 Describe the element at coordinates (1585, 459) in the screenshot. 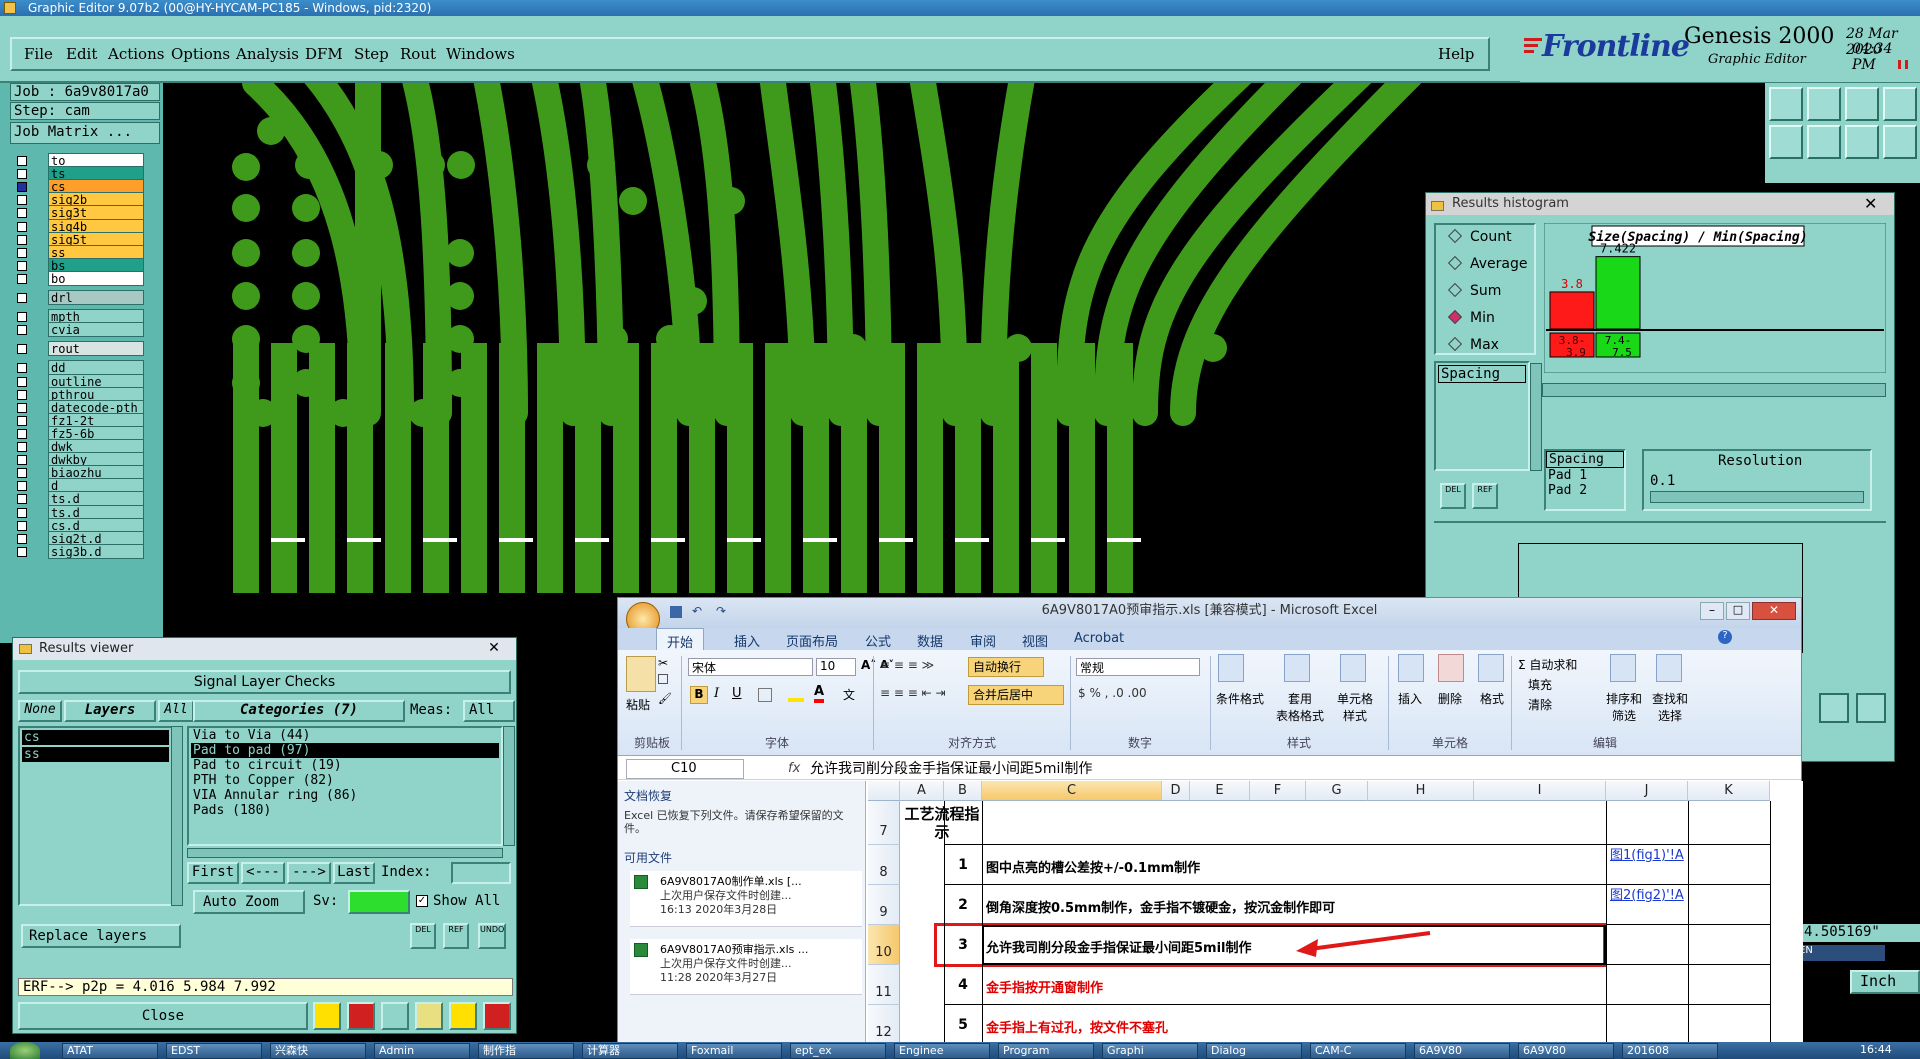

I see `list-item: Spacing` at that location.